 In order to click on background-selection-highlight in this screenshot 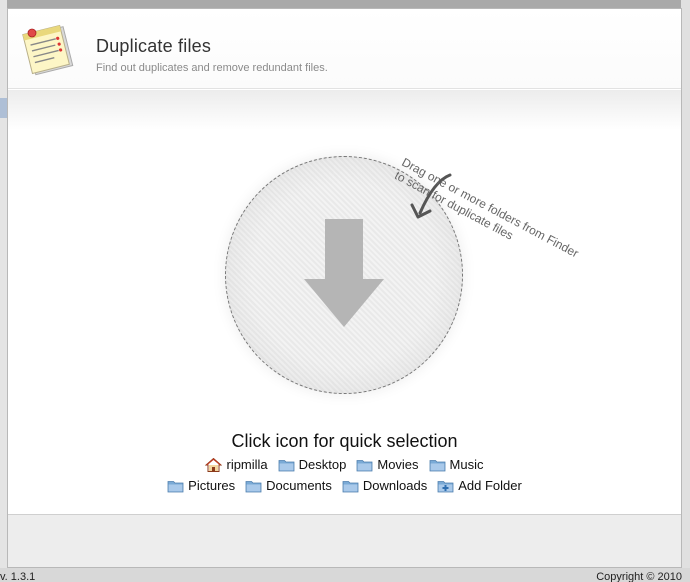, I will do `click(3, 108)`.